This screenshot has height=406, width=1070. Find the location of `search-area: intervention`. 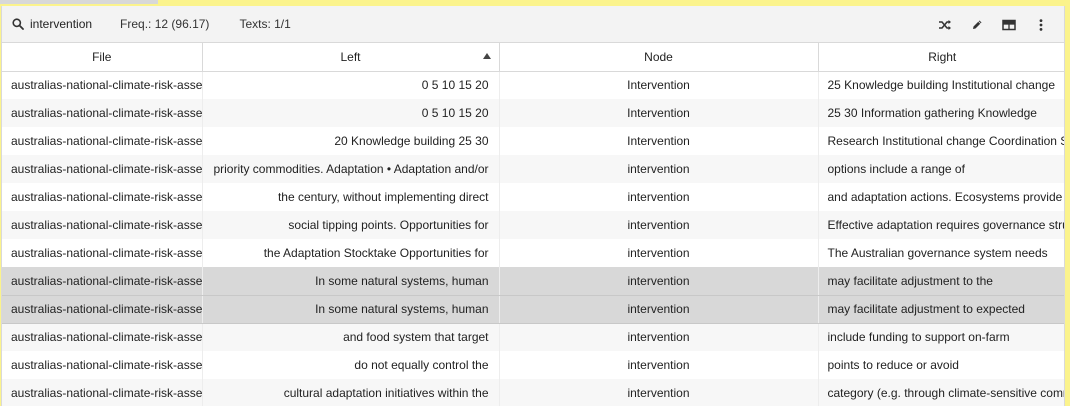

search-area: intervention is located at coordinates (52, 24).